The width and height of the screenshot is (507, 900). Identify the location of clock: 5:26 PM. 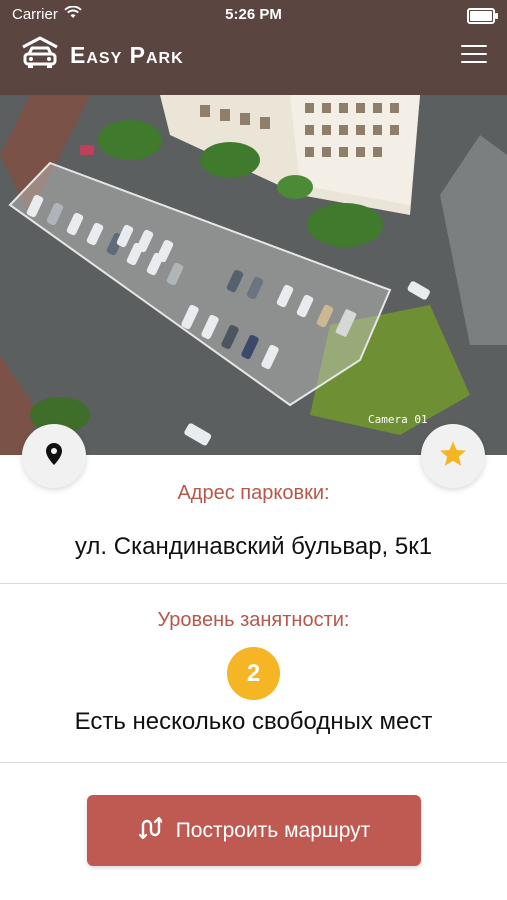
(253, 14).